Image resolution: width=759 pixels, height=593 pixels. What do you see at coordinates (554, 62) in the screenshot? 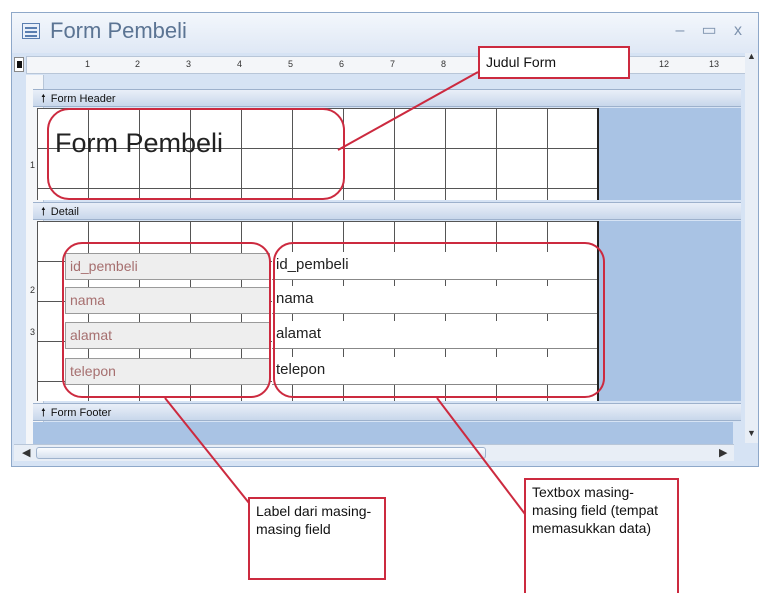
I see `judul-form-callout: Judul Form` at bounding box center [554, 62].